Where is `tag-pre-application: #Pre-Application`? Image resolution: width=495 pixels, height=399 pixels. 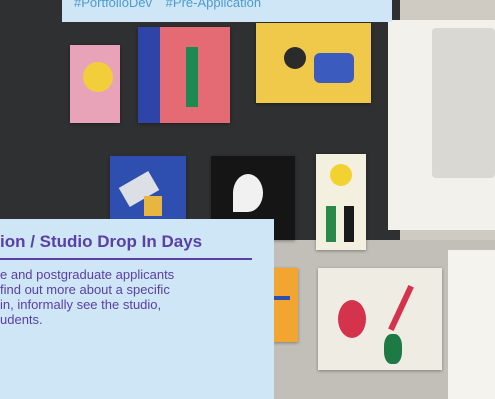 tag-pre-application: #Pre-Application is located at coordinates (213, 5).